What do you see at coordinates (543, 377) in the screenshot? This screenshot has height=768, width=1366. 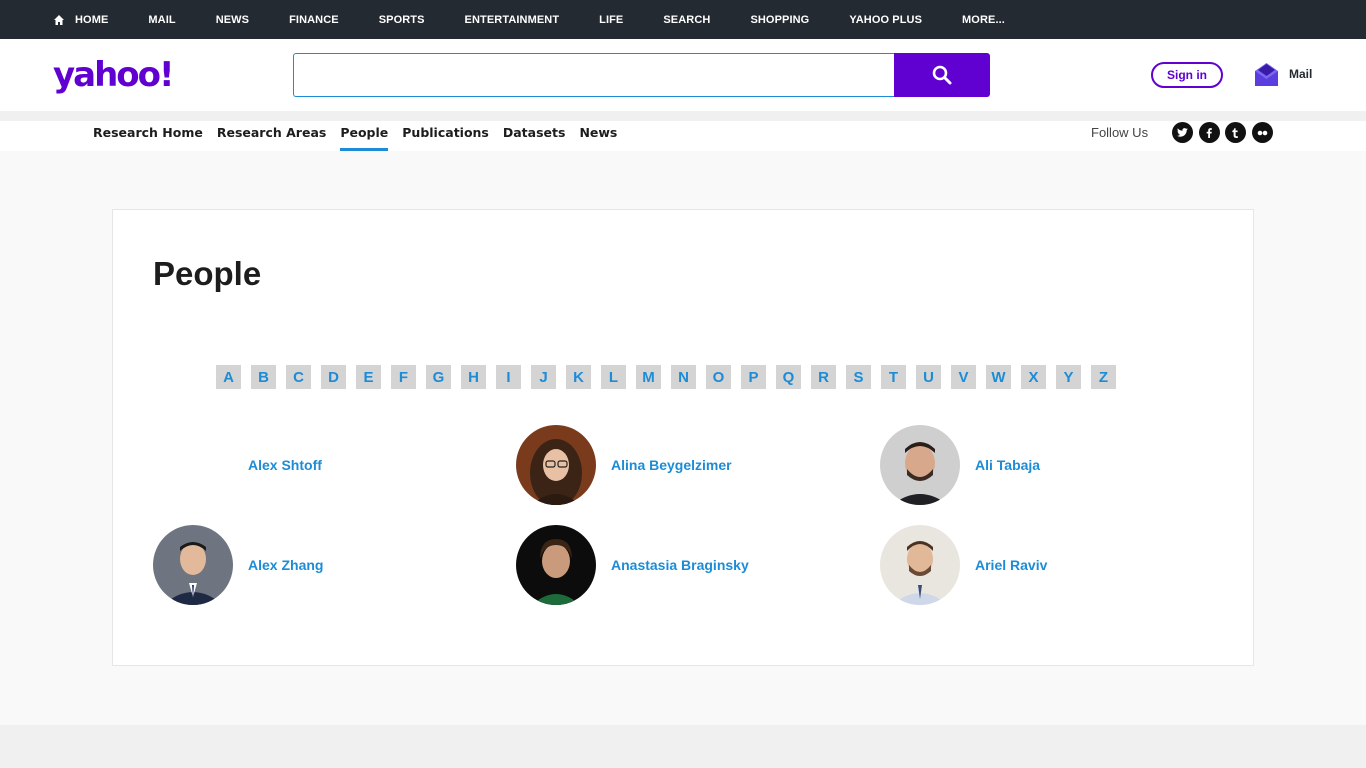 I see `letter-j: J` at bounding box center [543, 377].